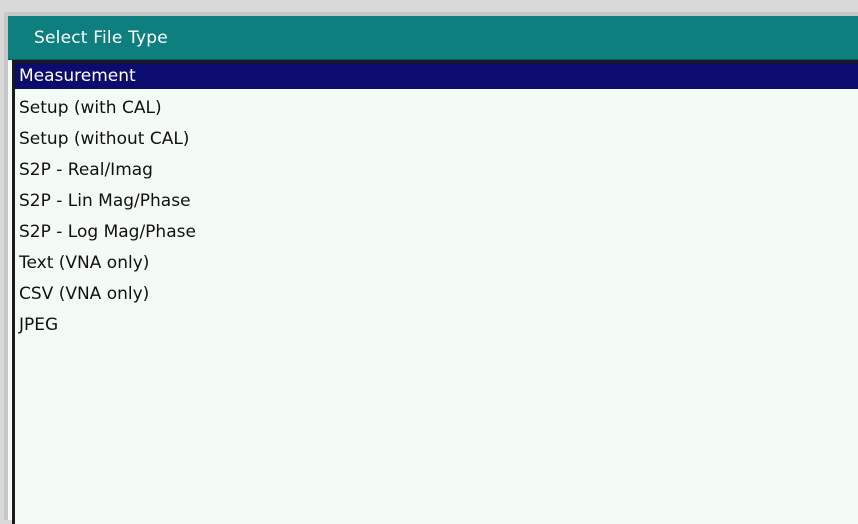 The image size is (858, 524). I want to click on file-type-option-s2p-log-mag-phase: S2P - Log Mag/Phase, so click(436, 232).